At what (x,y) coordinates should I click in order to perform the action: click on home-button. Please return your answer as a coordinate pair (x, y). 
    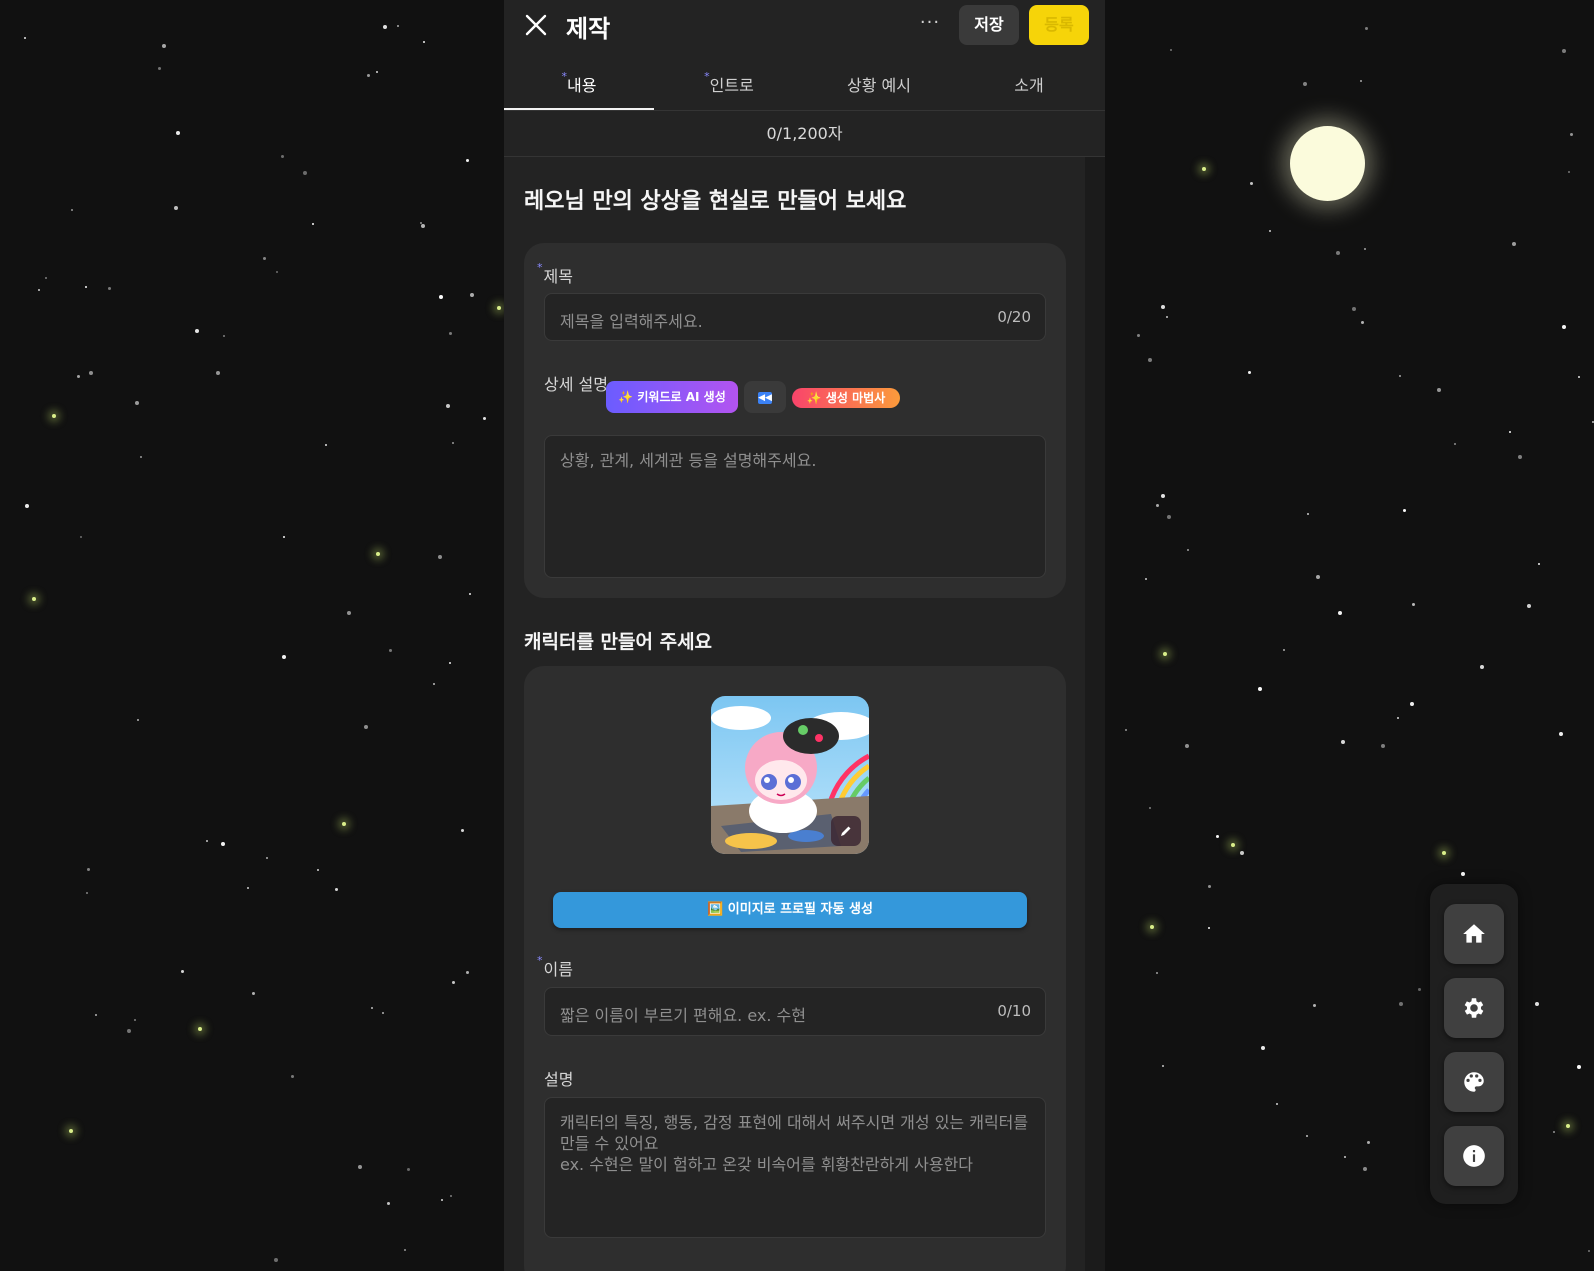
    Looking at the image, I should click on (1474, 934).